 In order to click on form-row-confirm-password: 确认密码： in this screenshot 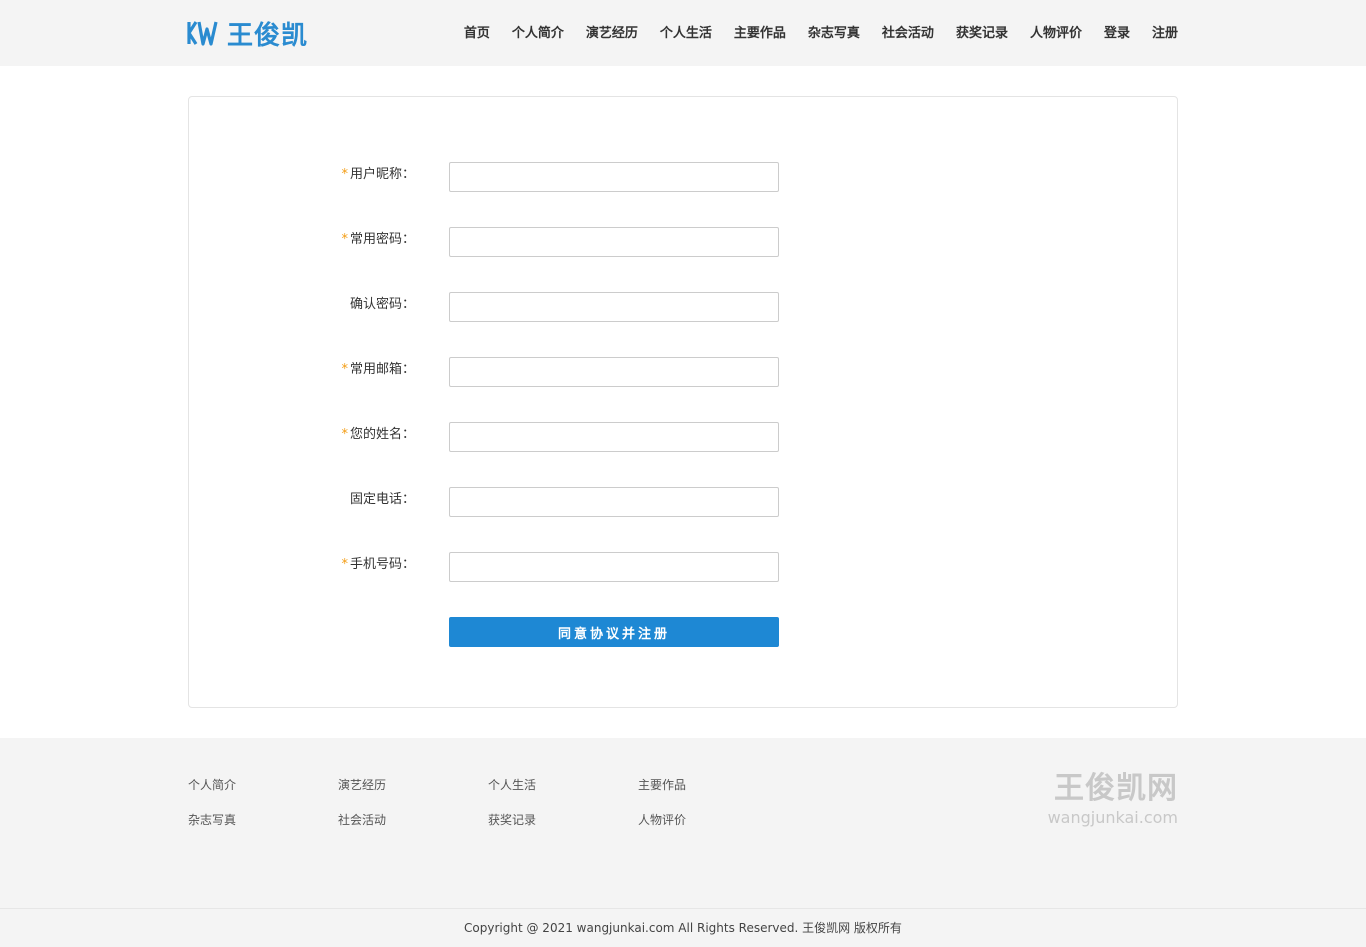, I will do `click(683, 307)`.